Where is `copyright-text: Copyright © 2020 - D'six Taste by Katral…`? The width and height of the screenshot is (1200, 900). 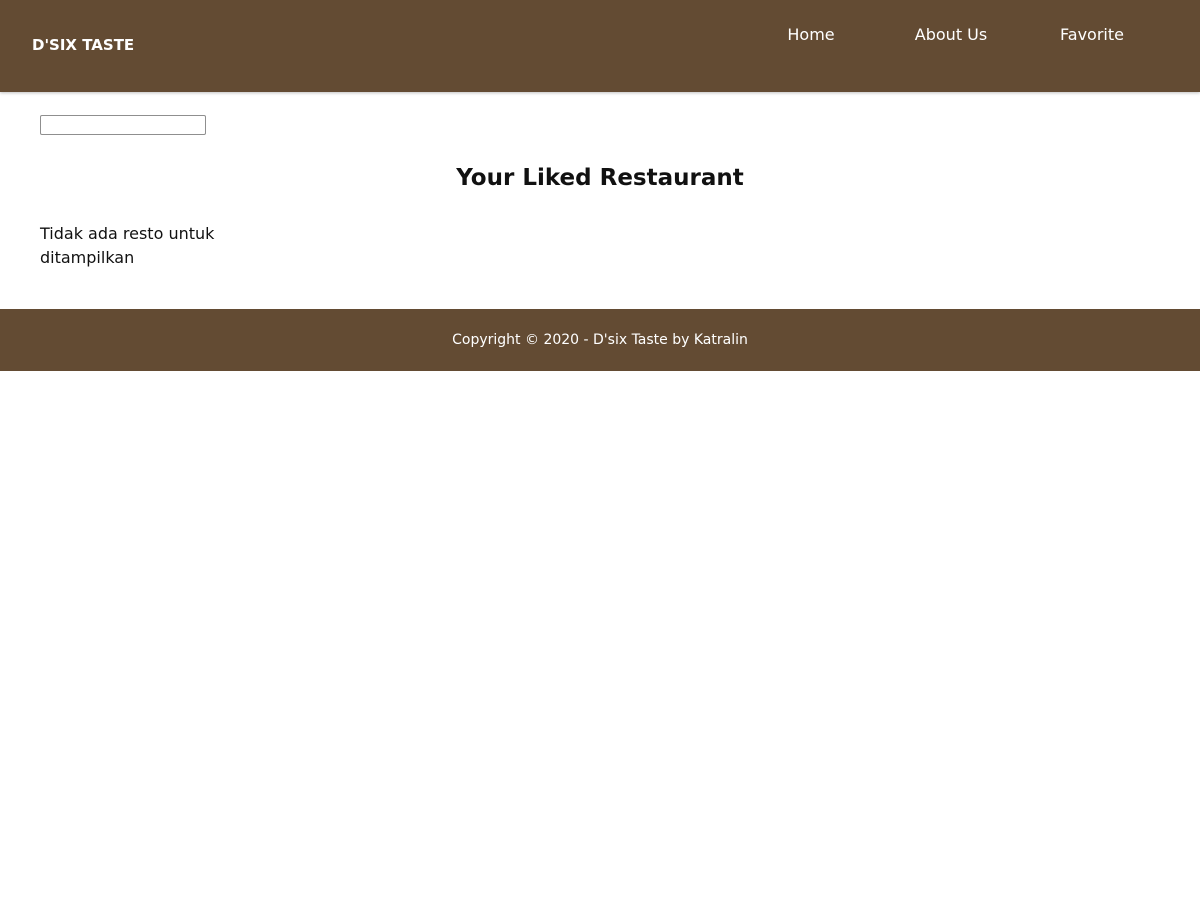
copyright-text: Copyright © 2020 - D'six Taste by Katral… is located at coordinates (600, 340).